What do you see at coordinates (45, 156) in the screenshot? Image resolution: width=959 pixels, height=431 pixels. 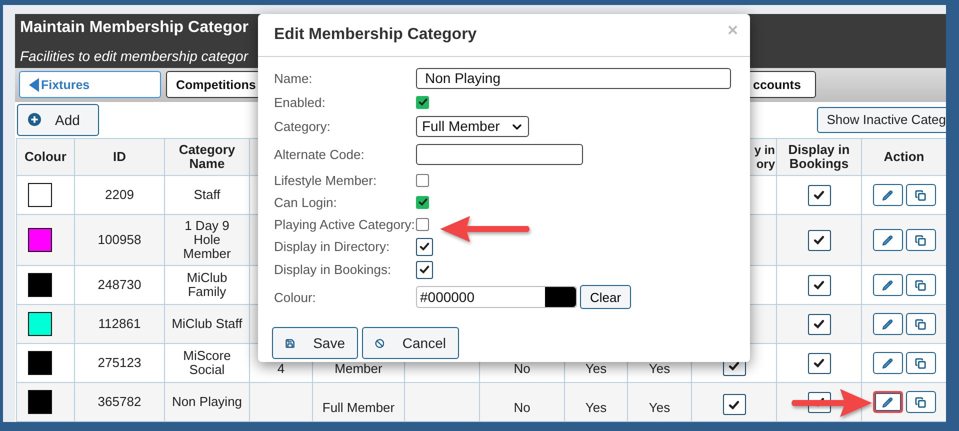 I see `column-header: Colour` at bounding box center [45, 156].